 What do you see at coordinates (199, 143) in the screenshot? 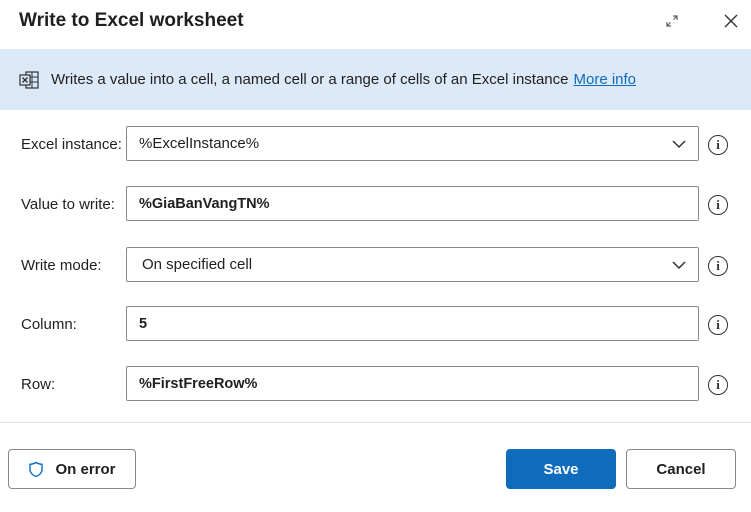
I see `excel-instance-value: %ExcelInstance%` at bounding box center [199, 143].